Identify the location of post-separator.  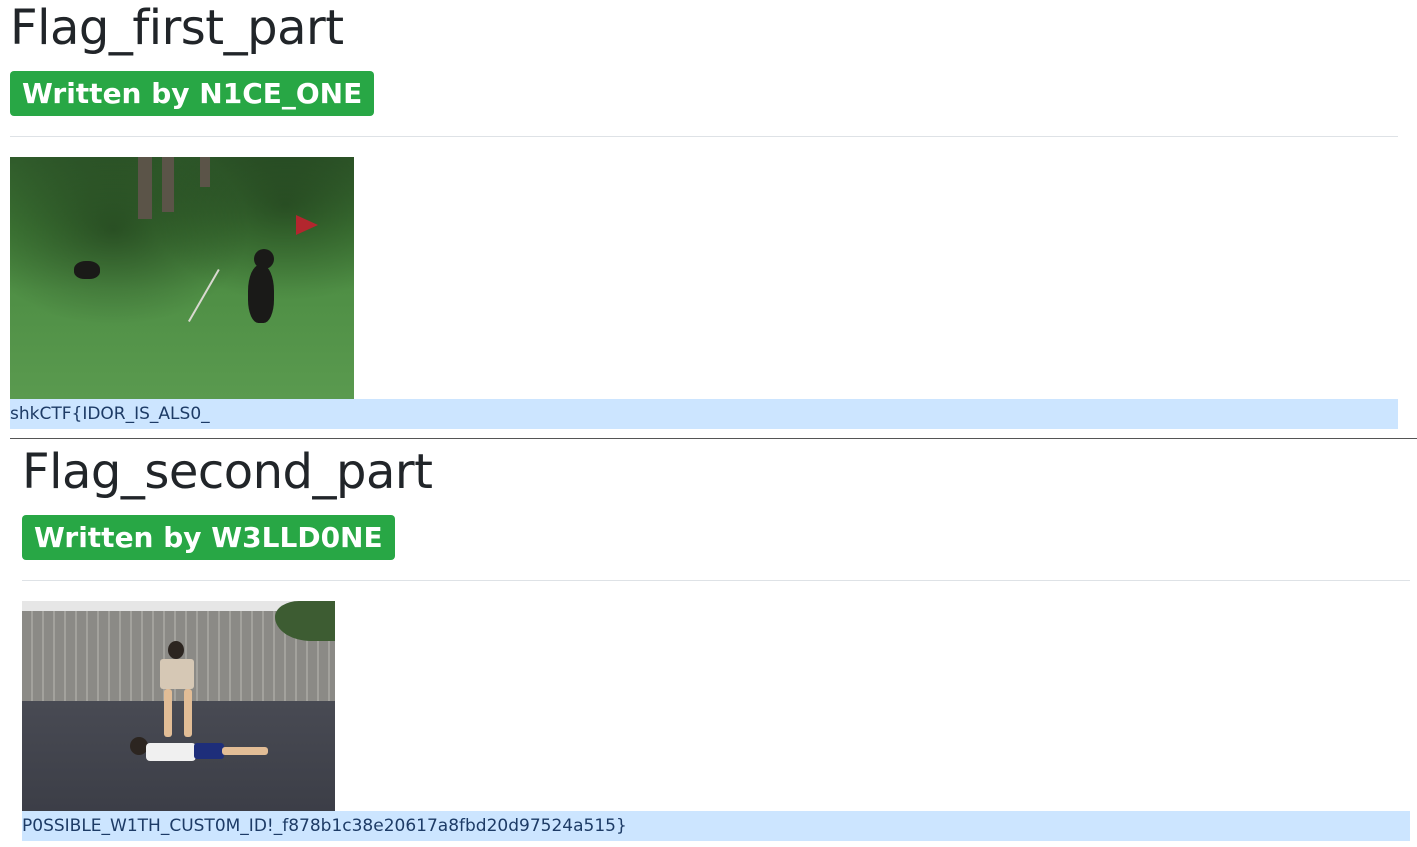
(713, 438).